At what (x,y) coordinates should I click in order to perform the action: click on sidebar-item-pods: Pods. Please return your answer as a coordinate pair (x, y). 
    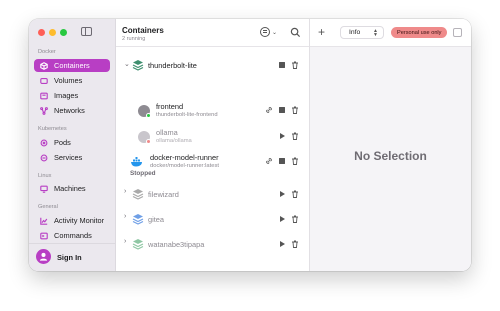
    Looking at the image, I should click on (72, 142).